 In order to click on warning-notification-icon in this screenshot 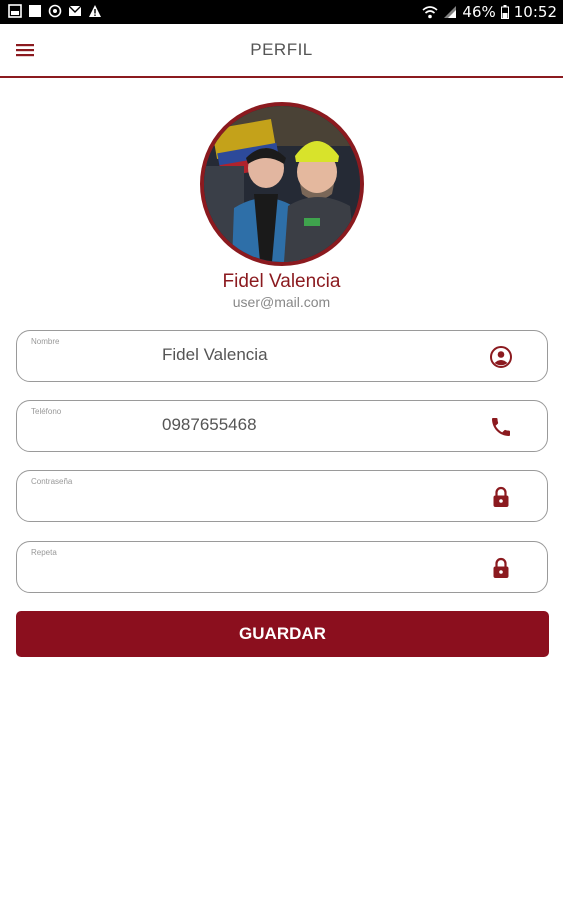, I will do `click(95, 11)`.